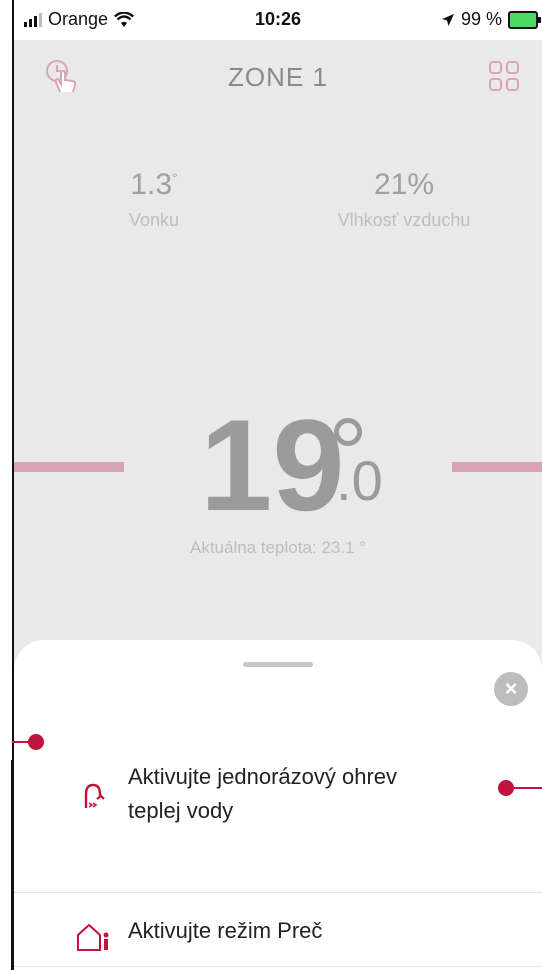 The width and height of the screenshot is (542, 970). I want to click on outside-temp-number: 1.3, so click(151, 184).